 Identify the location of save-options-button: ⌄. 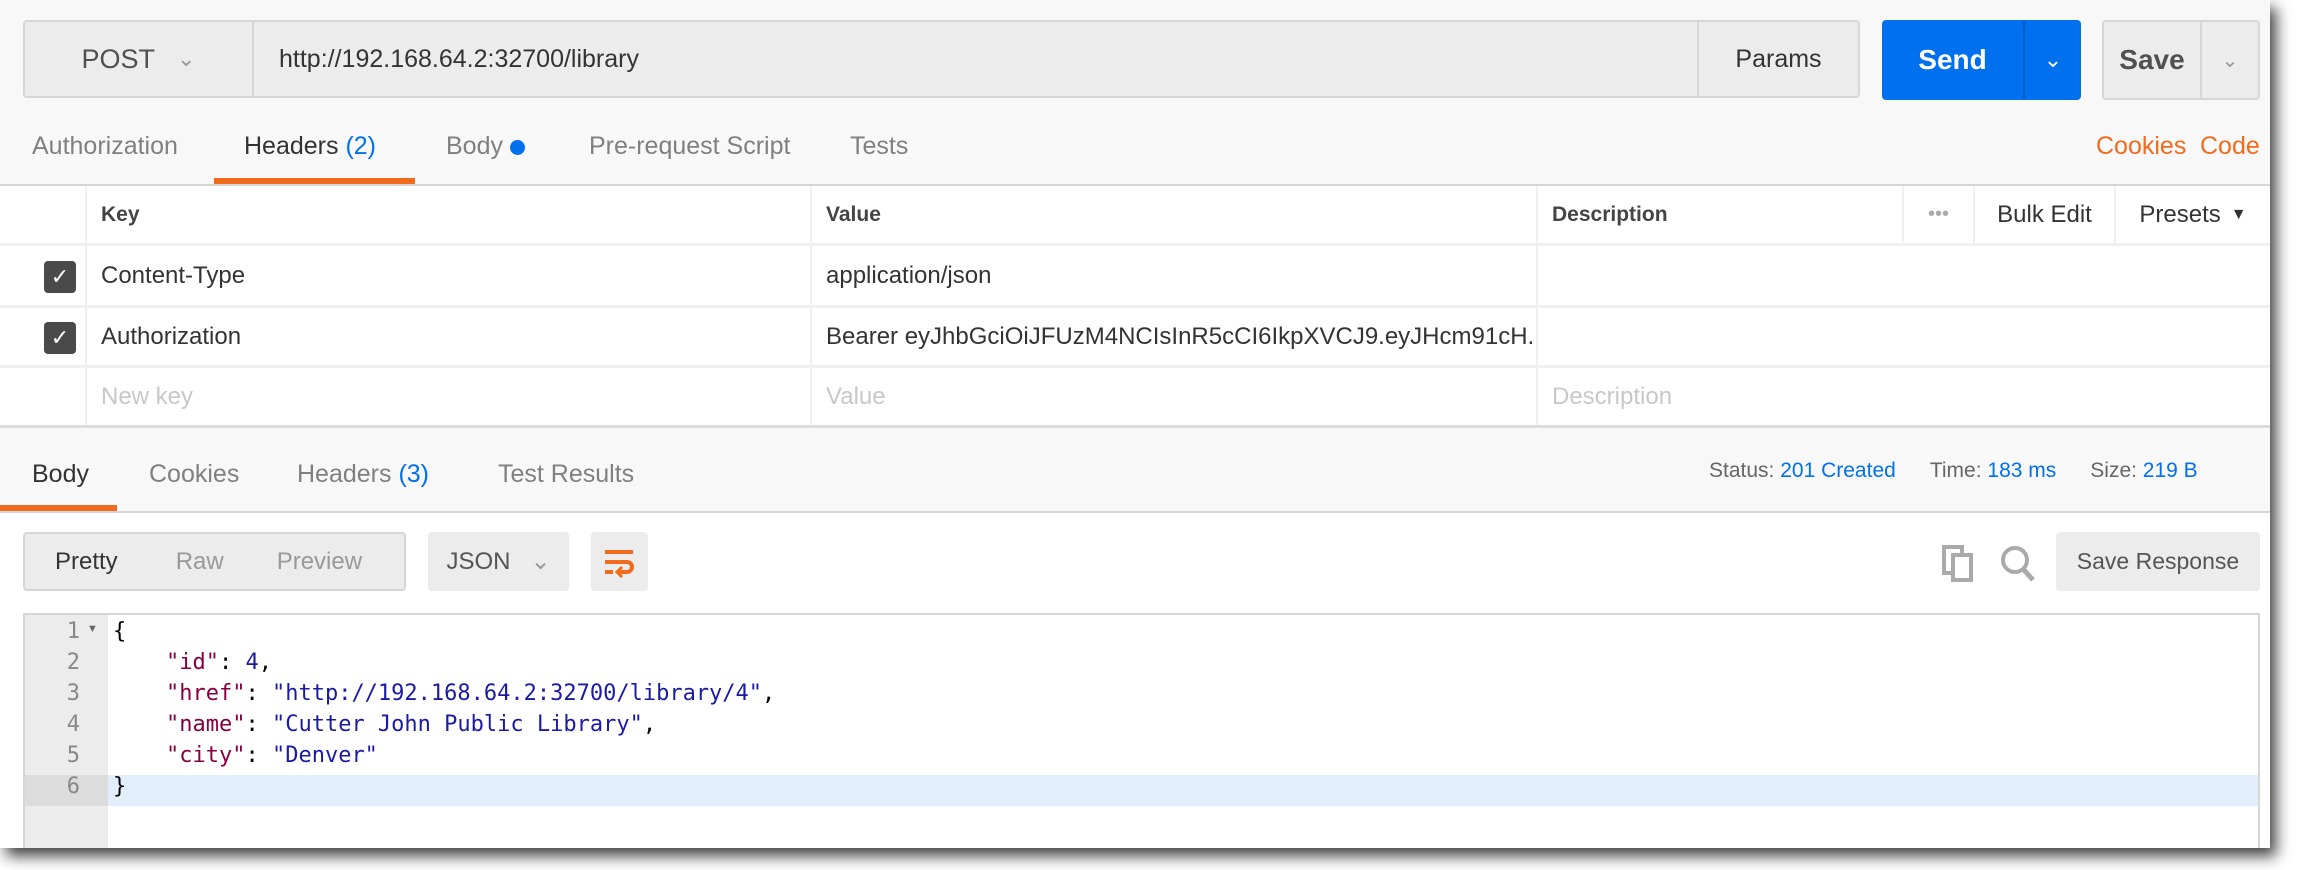
(2229, 60).